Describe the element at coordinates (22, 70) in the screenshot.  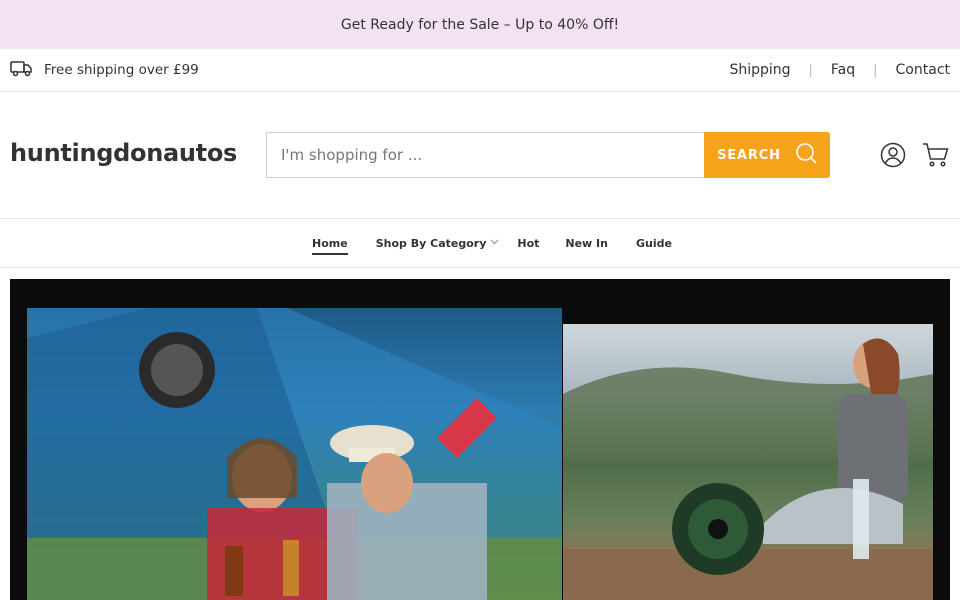
I see `truck-icon` at that location.